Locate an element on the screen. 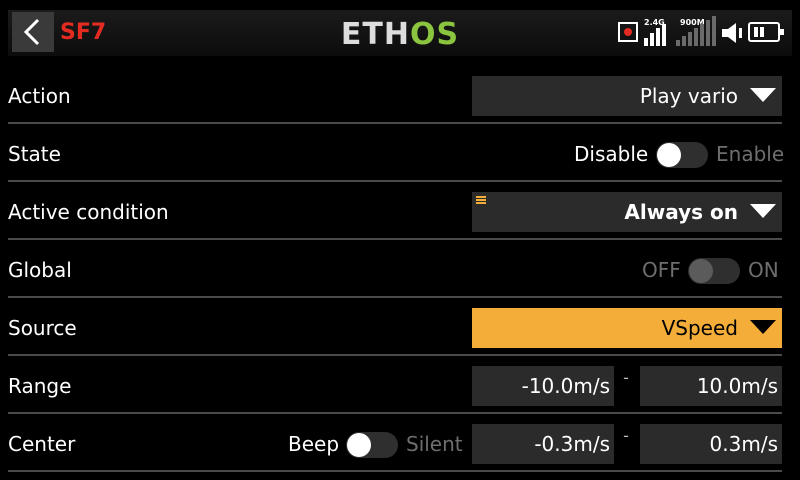 Image resolution: width=800 pixels, height=480 pixels. top-bar: SF7 ETH OS 2.4G 900M is located at coordinates (400, 33).